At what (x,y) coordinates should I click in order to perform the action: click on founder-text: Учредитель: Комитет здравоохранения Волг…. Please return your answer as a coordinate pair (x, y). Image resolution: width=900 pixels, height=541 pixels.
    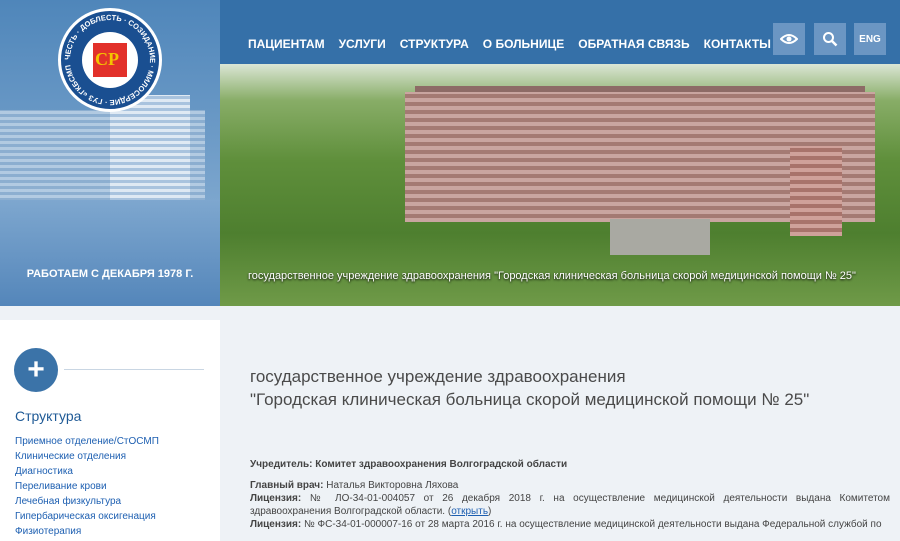
    Looking at the image, I should click on (409, 464).